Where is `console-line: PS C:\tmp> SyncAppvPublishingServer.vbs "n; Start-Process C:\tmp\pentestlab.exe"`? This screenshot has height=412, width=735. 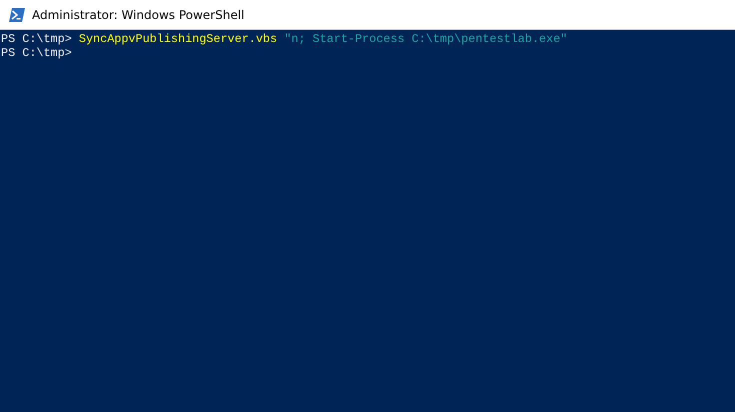 console-line: PS C:\tmp> SyncAppvPublishingServer.vbs "n; Start-Process C:\tmp\pentestlab.exe" is located at coordinates (284, 39).